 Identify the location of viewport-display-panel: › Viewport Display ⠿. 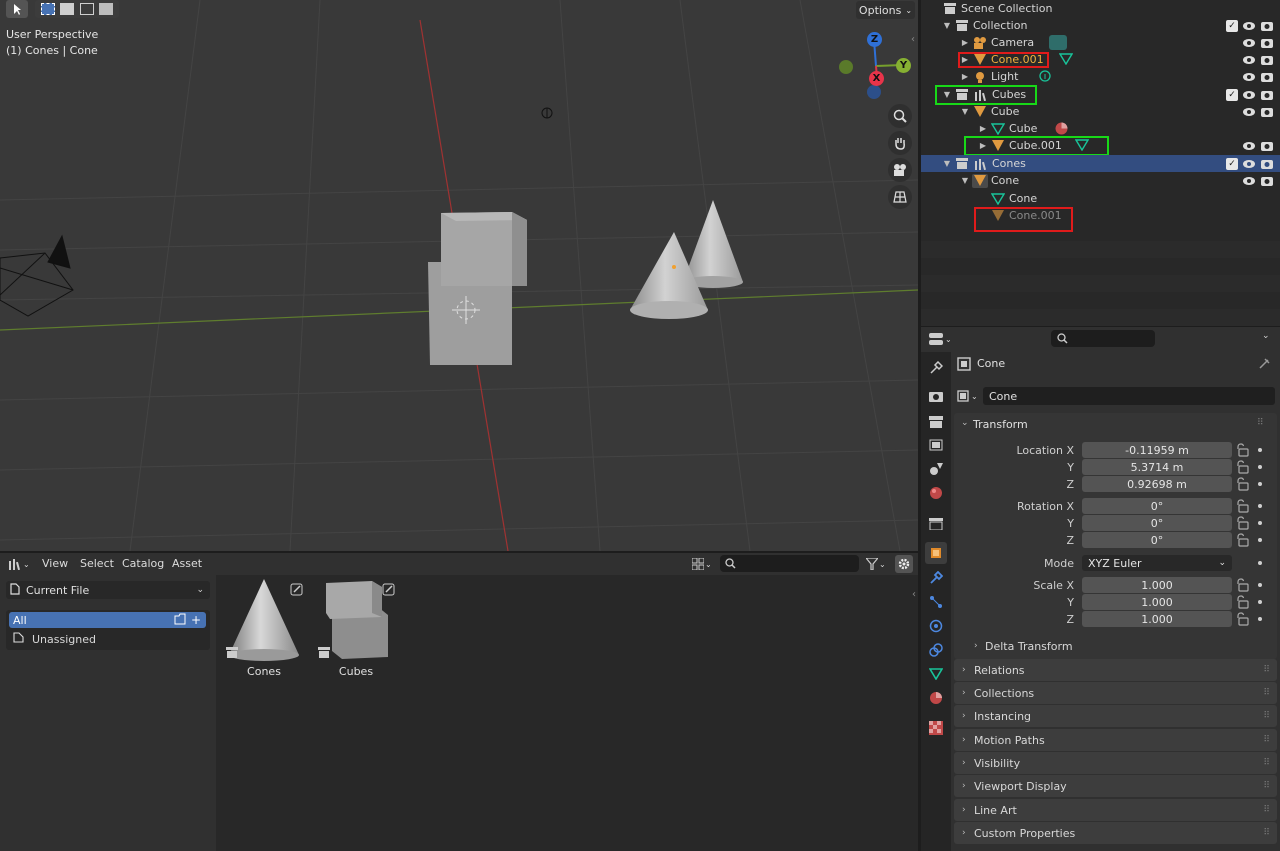
(1115, 786).